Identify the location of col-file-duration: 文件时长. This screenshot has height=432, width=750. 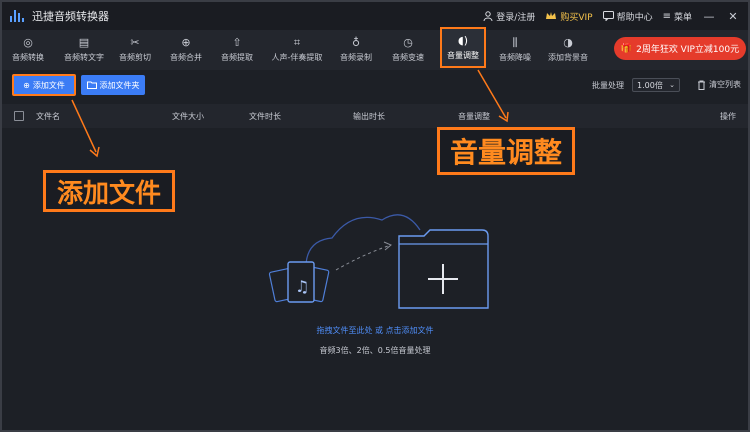
(265, 116).